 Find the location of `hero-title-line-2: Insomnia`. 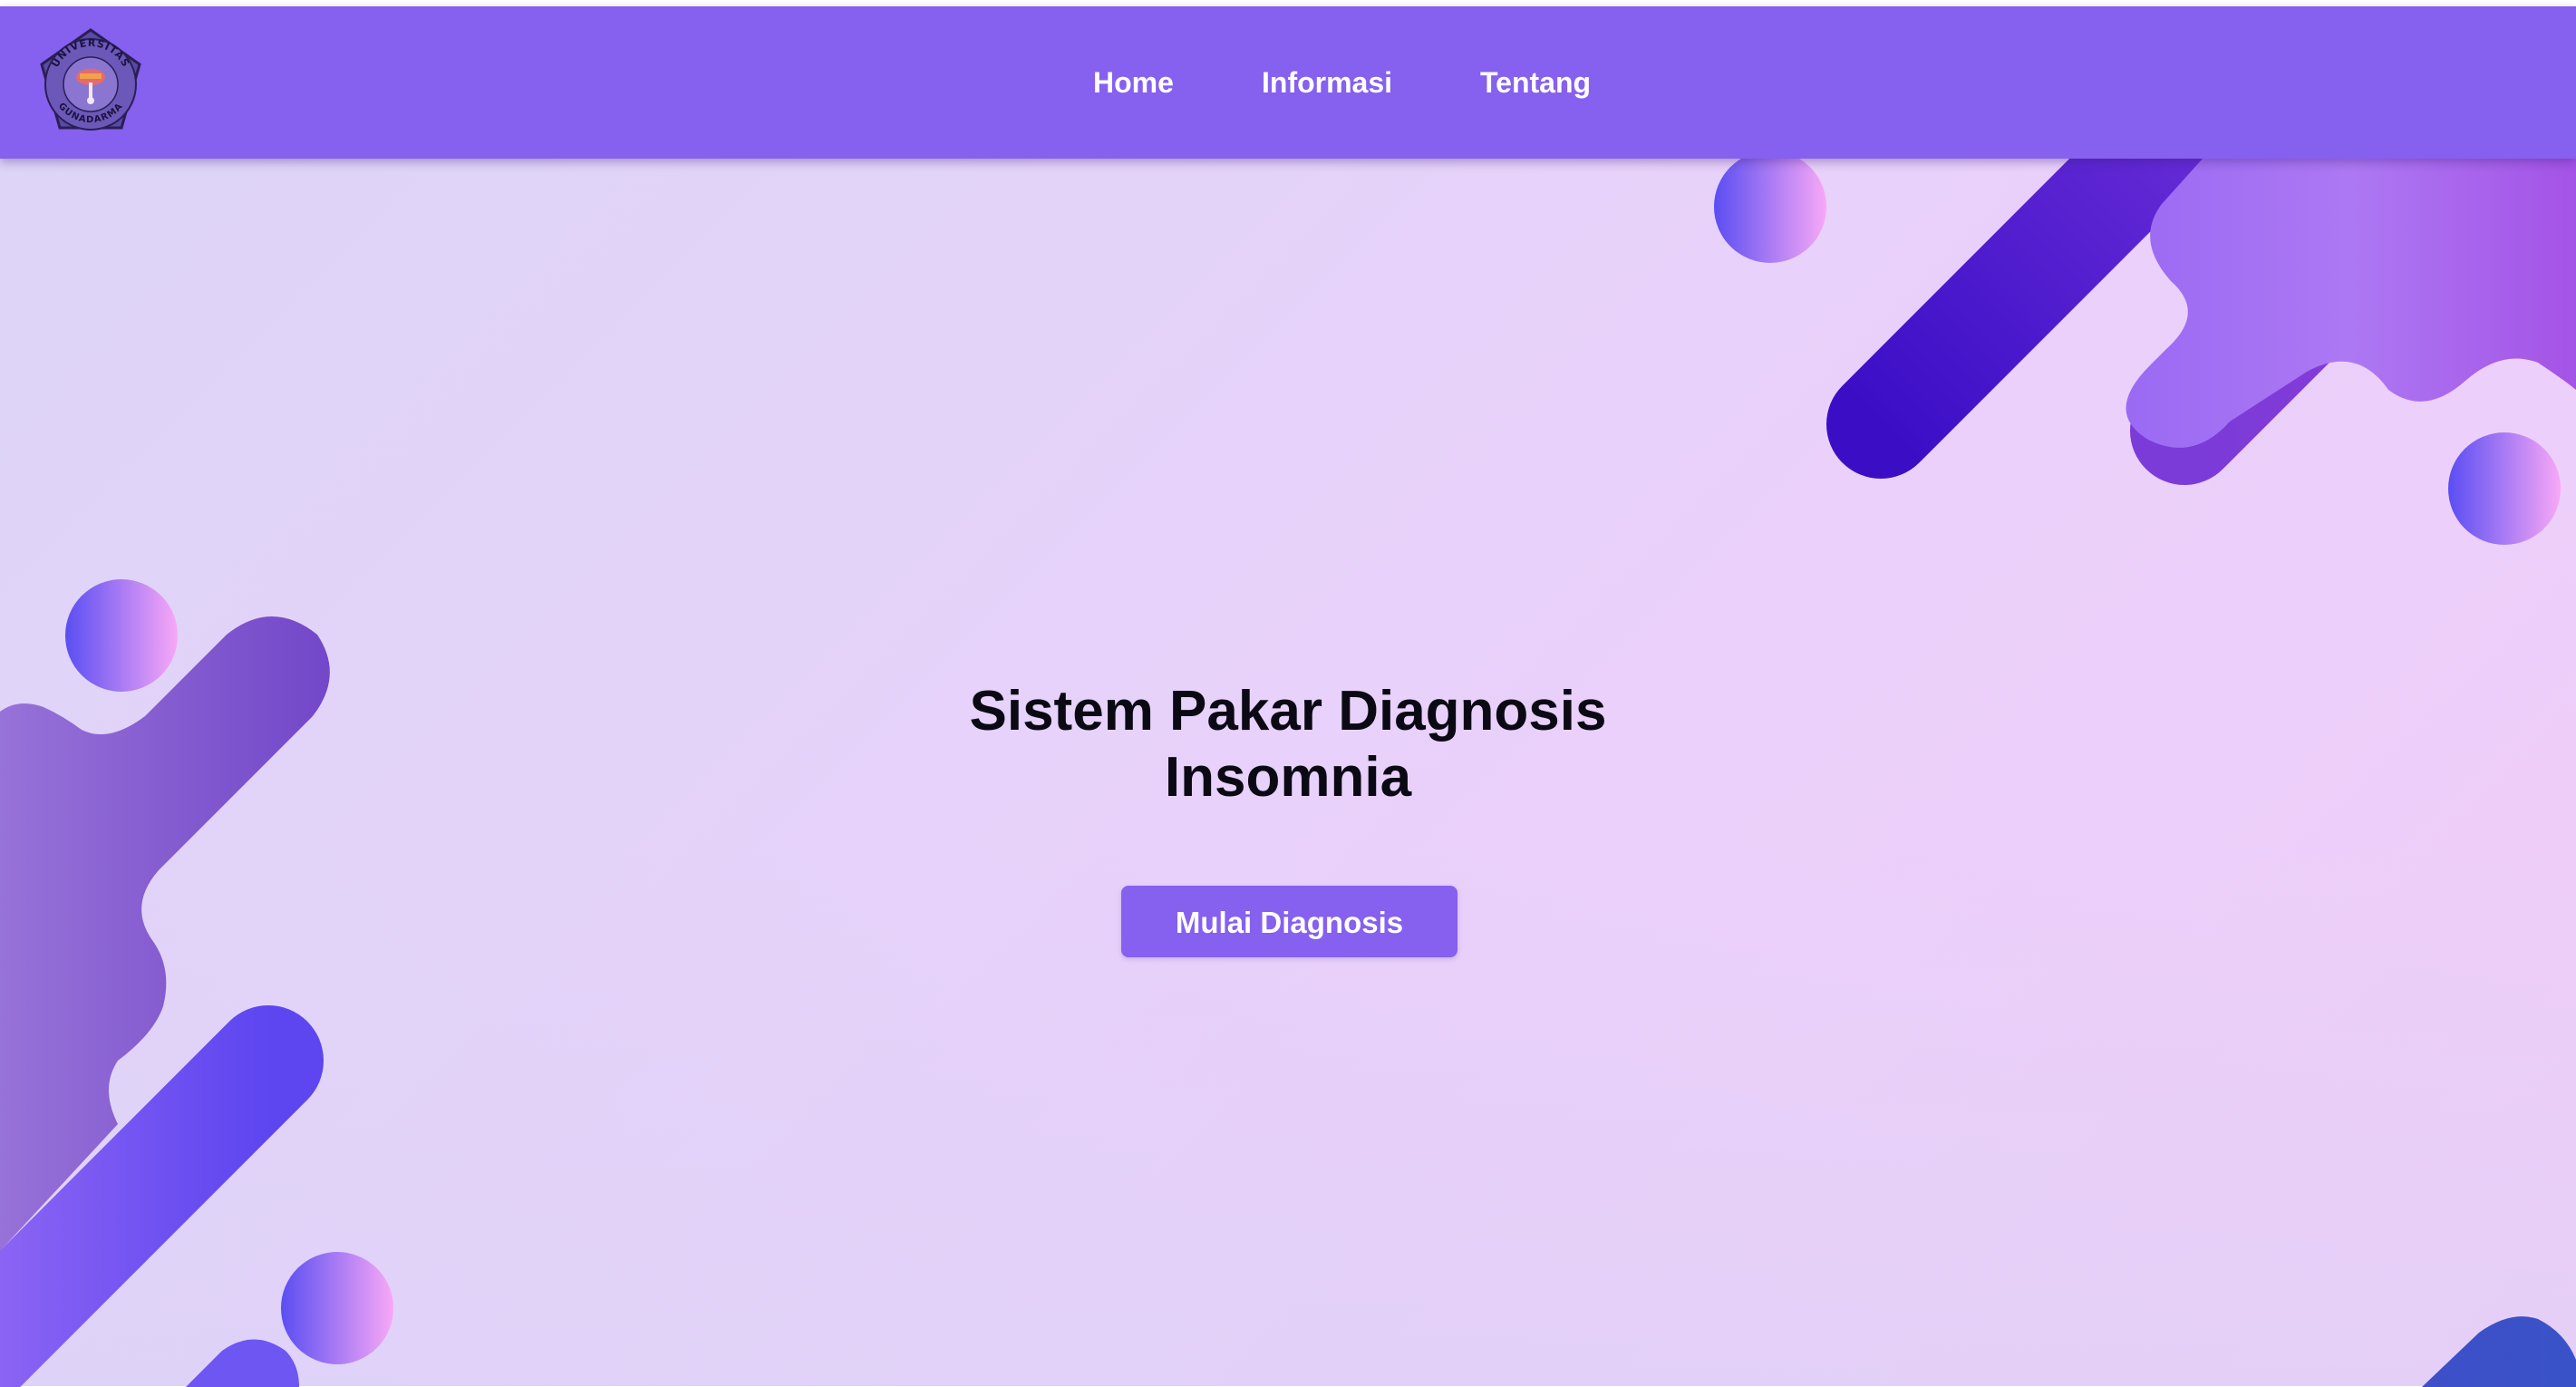

hero-title-line-2: Insomnia is located at coordinates (1288, 777).